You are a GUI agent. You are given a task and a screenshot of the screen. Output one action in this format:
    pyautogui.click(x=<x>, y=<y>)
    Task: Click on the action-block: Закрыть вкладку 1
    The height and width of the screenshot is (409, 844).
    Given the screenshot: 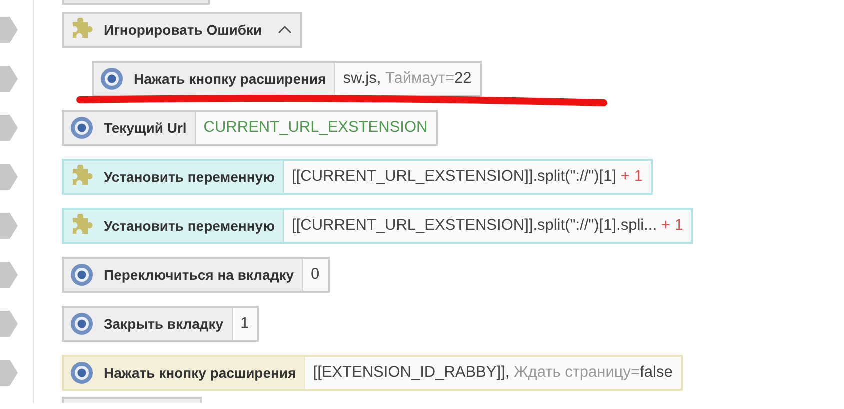 What is the action you would take?
    pyautogui.click(x=161, y=324)
    